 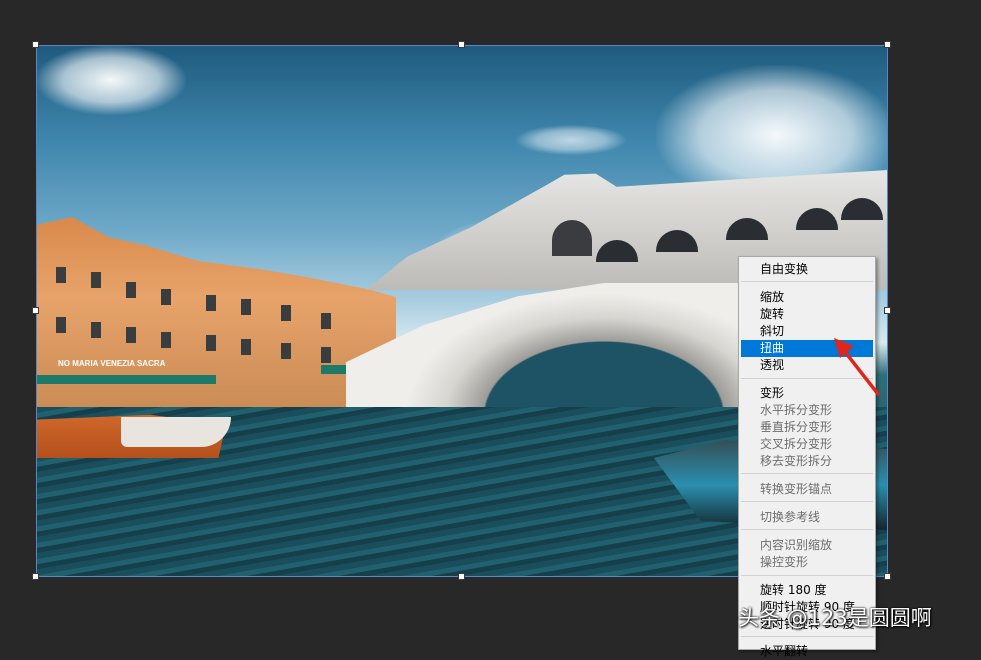 I want to click on menu-item-split-warp-crosswise: 交叉拆分变形, so click(x=807, y=444).